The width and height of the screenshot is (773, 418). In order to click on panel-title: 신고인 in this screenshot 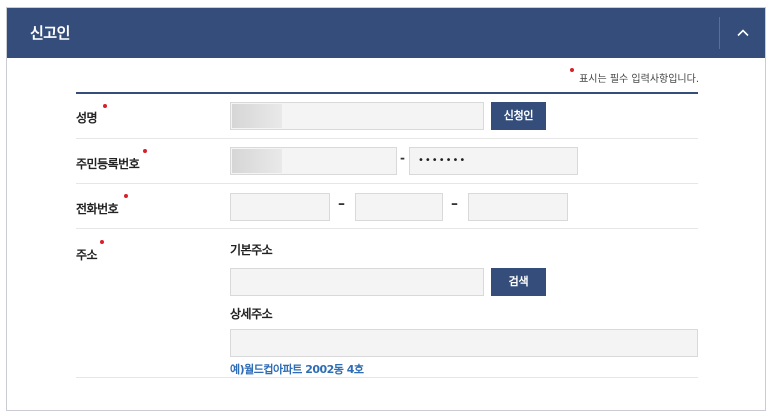, I will do `click(50, 33)`.